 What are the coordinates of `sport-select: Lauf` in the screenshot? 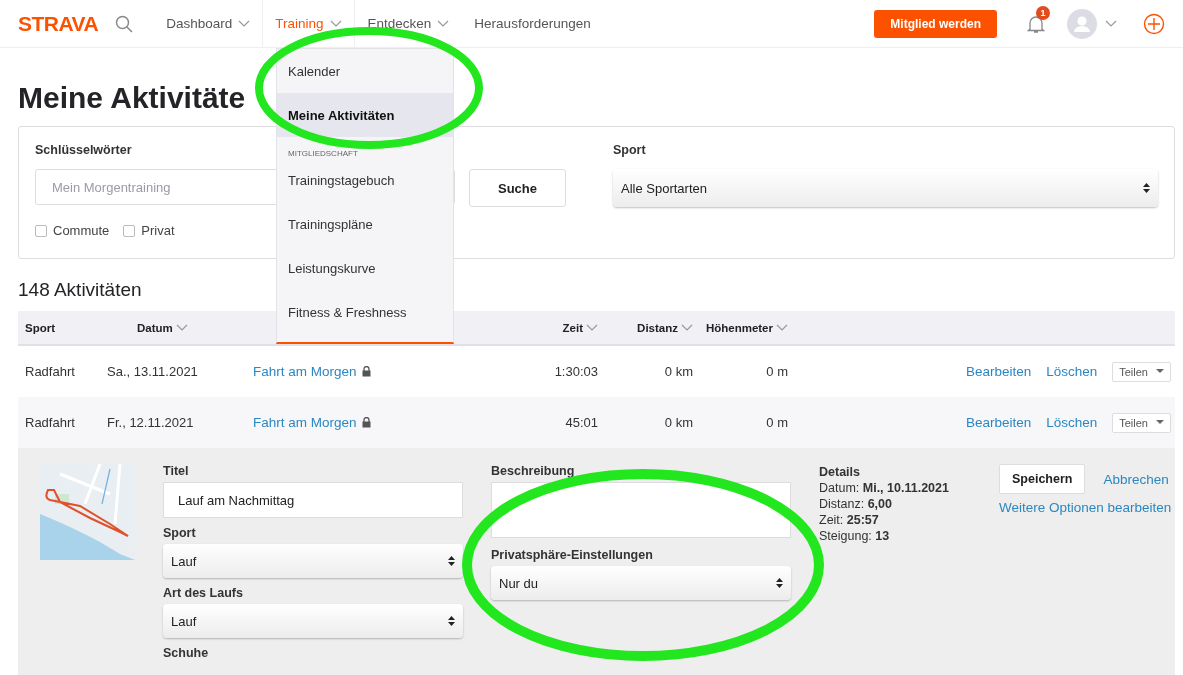 It's located at (313, 561).